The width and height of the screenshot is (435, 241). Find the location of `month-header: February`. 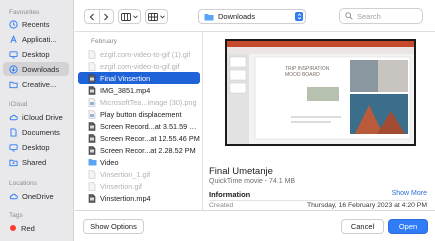

month-header: February is located at coordinates (104, 41).